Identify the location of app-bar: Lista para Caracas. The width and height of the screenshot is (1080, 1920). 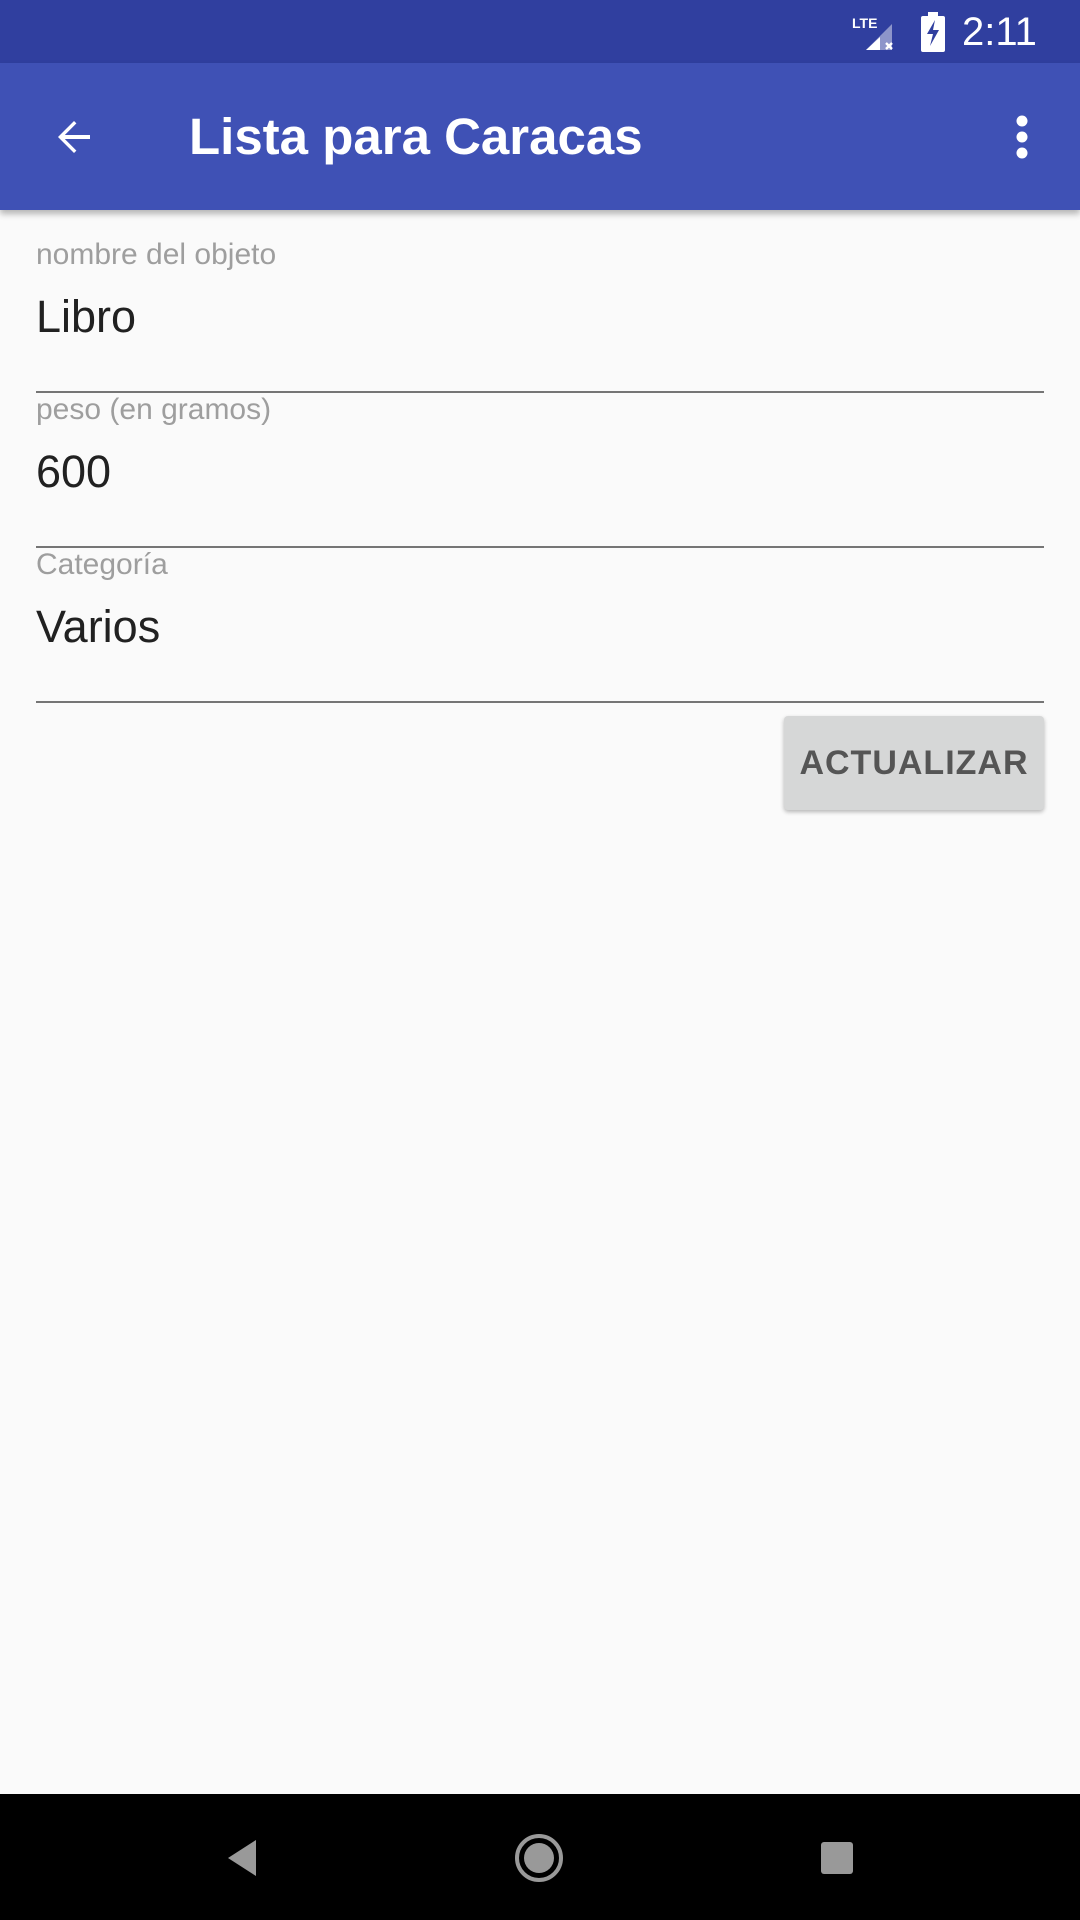
(540, 136).